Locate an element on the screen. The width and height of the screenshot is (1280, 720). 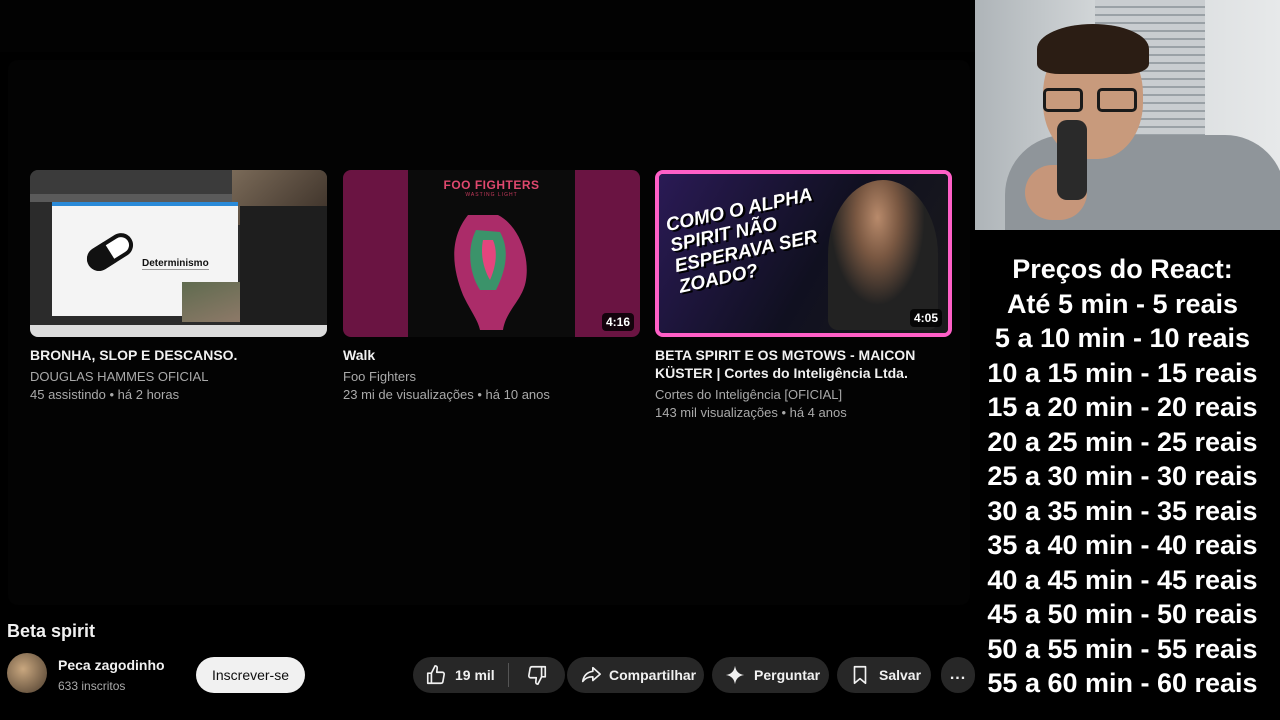
thumbs-down-icon is located at coordinates (536, 675).